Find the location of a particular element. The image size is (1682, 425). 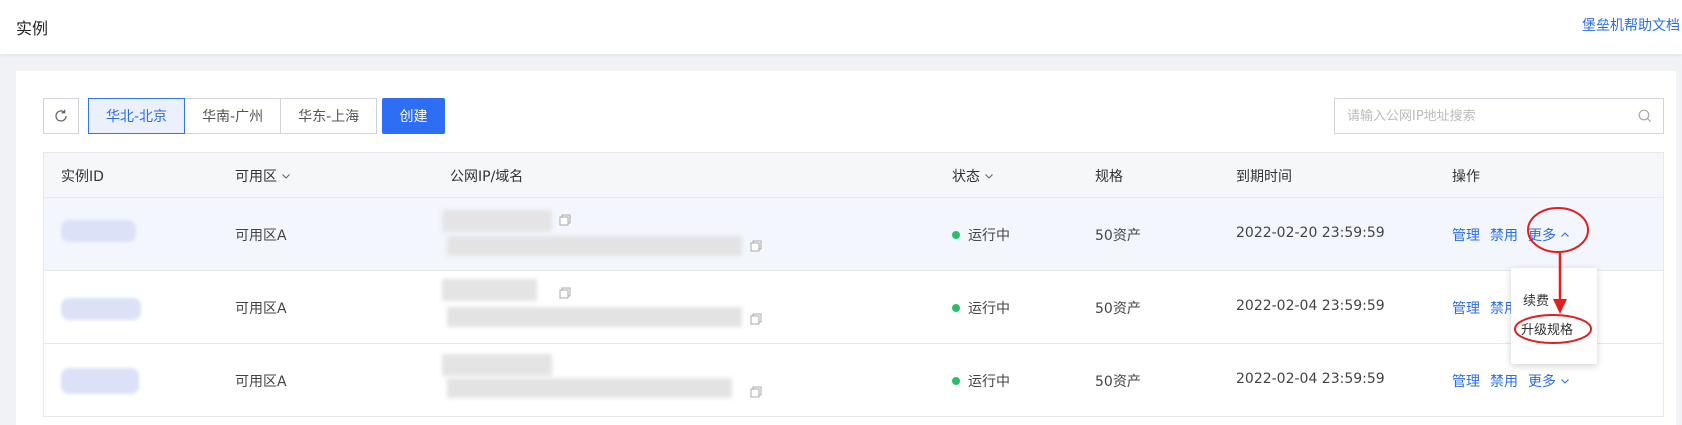

region-tabs: 华北-北京 华南-广州 华东-上海 is located at coordinates (233, 116).